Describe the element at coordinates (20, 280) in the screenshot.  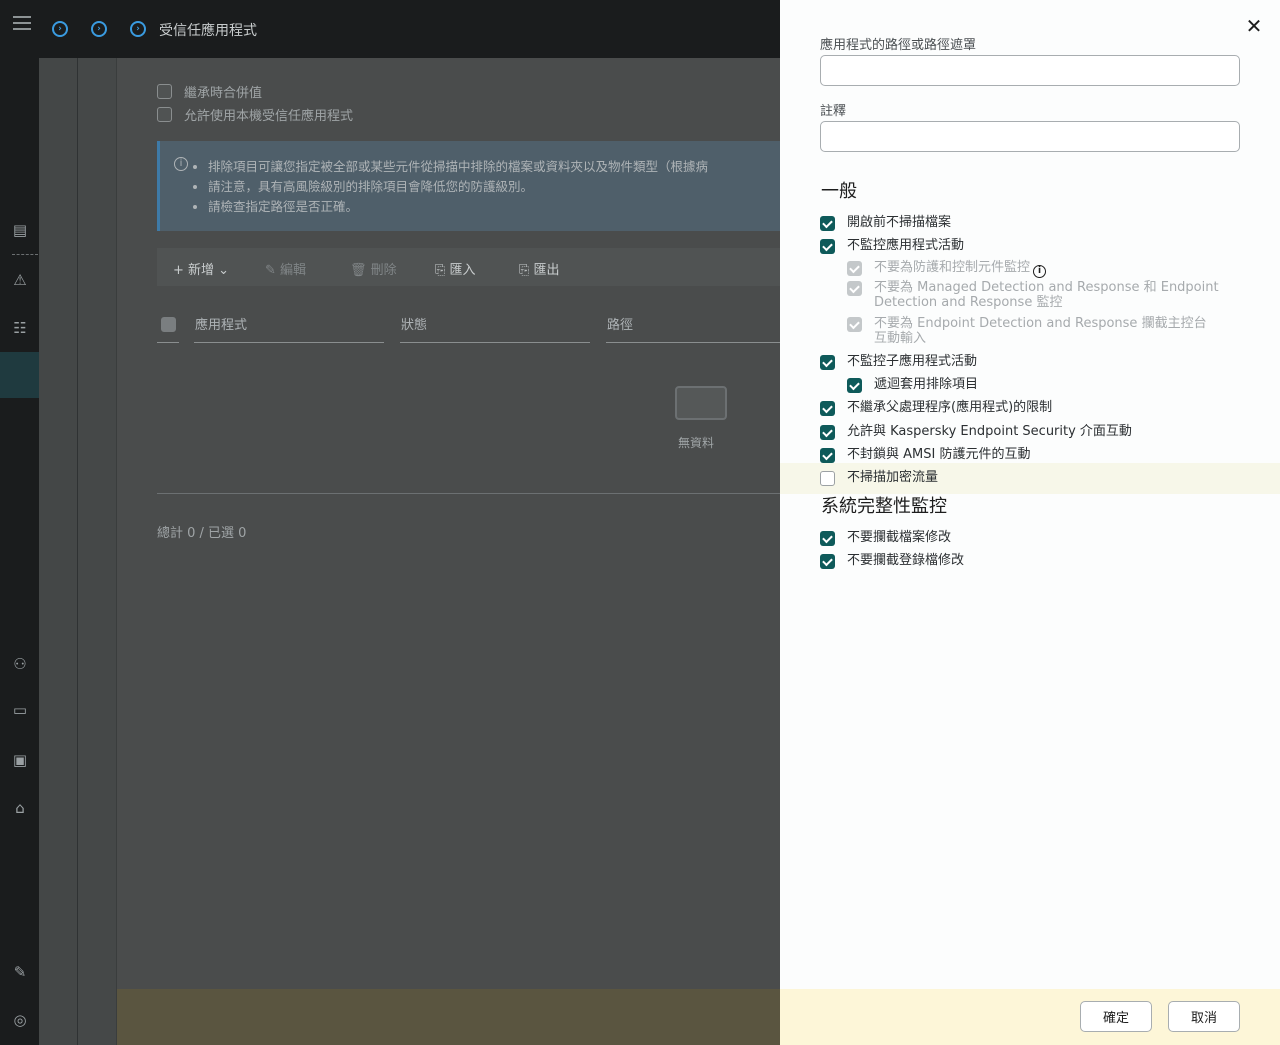
I see `warning-icon: ⚠` at that location.